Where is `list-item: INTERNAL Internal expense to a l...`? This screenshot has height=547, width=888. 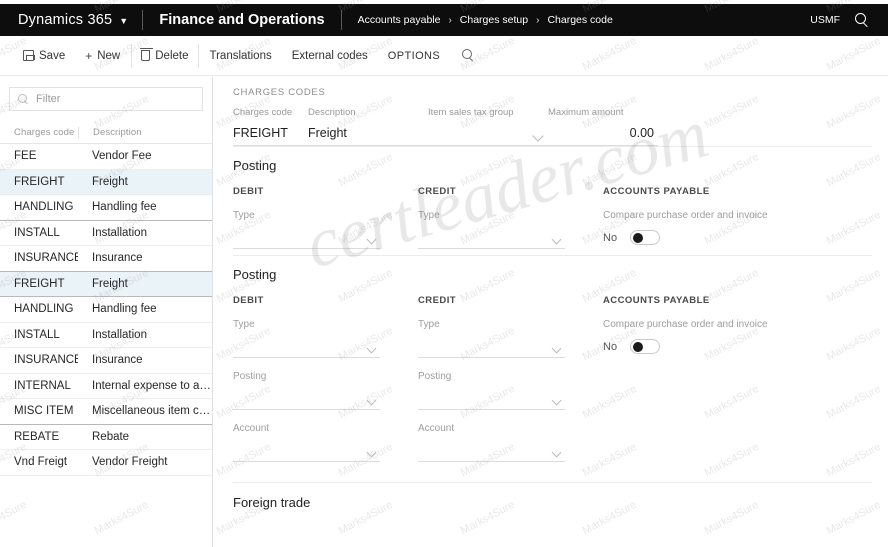 list-item: INTERNAL Internal expense to a l... is located at coordinates (106, 386).